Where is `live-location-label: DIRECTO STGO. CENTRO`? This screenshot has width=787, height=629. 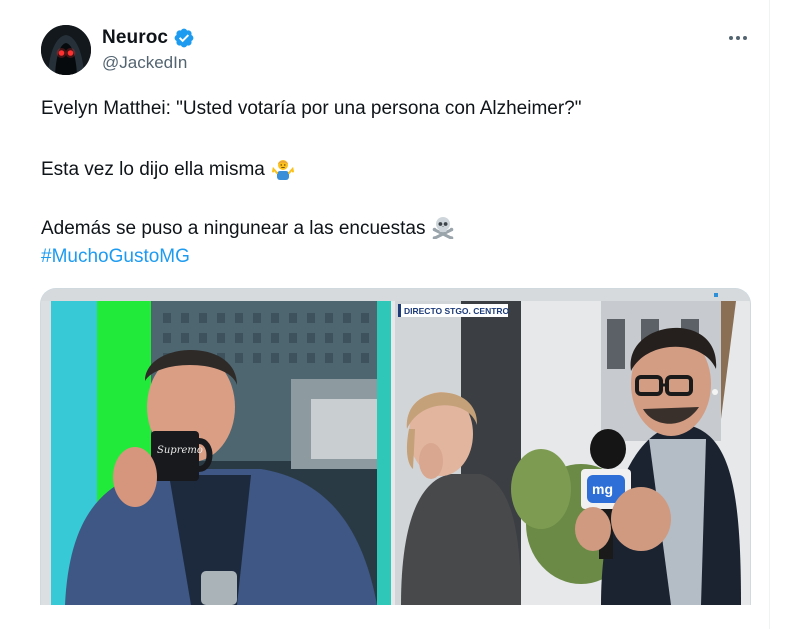 live-location-label: DIRECTO STGO. CENTRO is located at coordinates (457, 311).